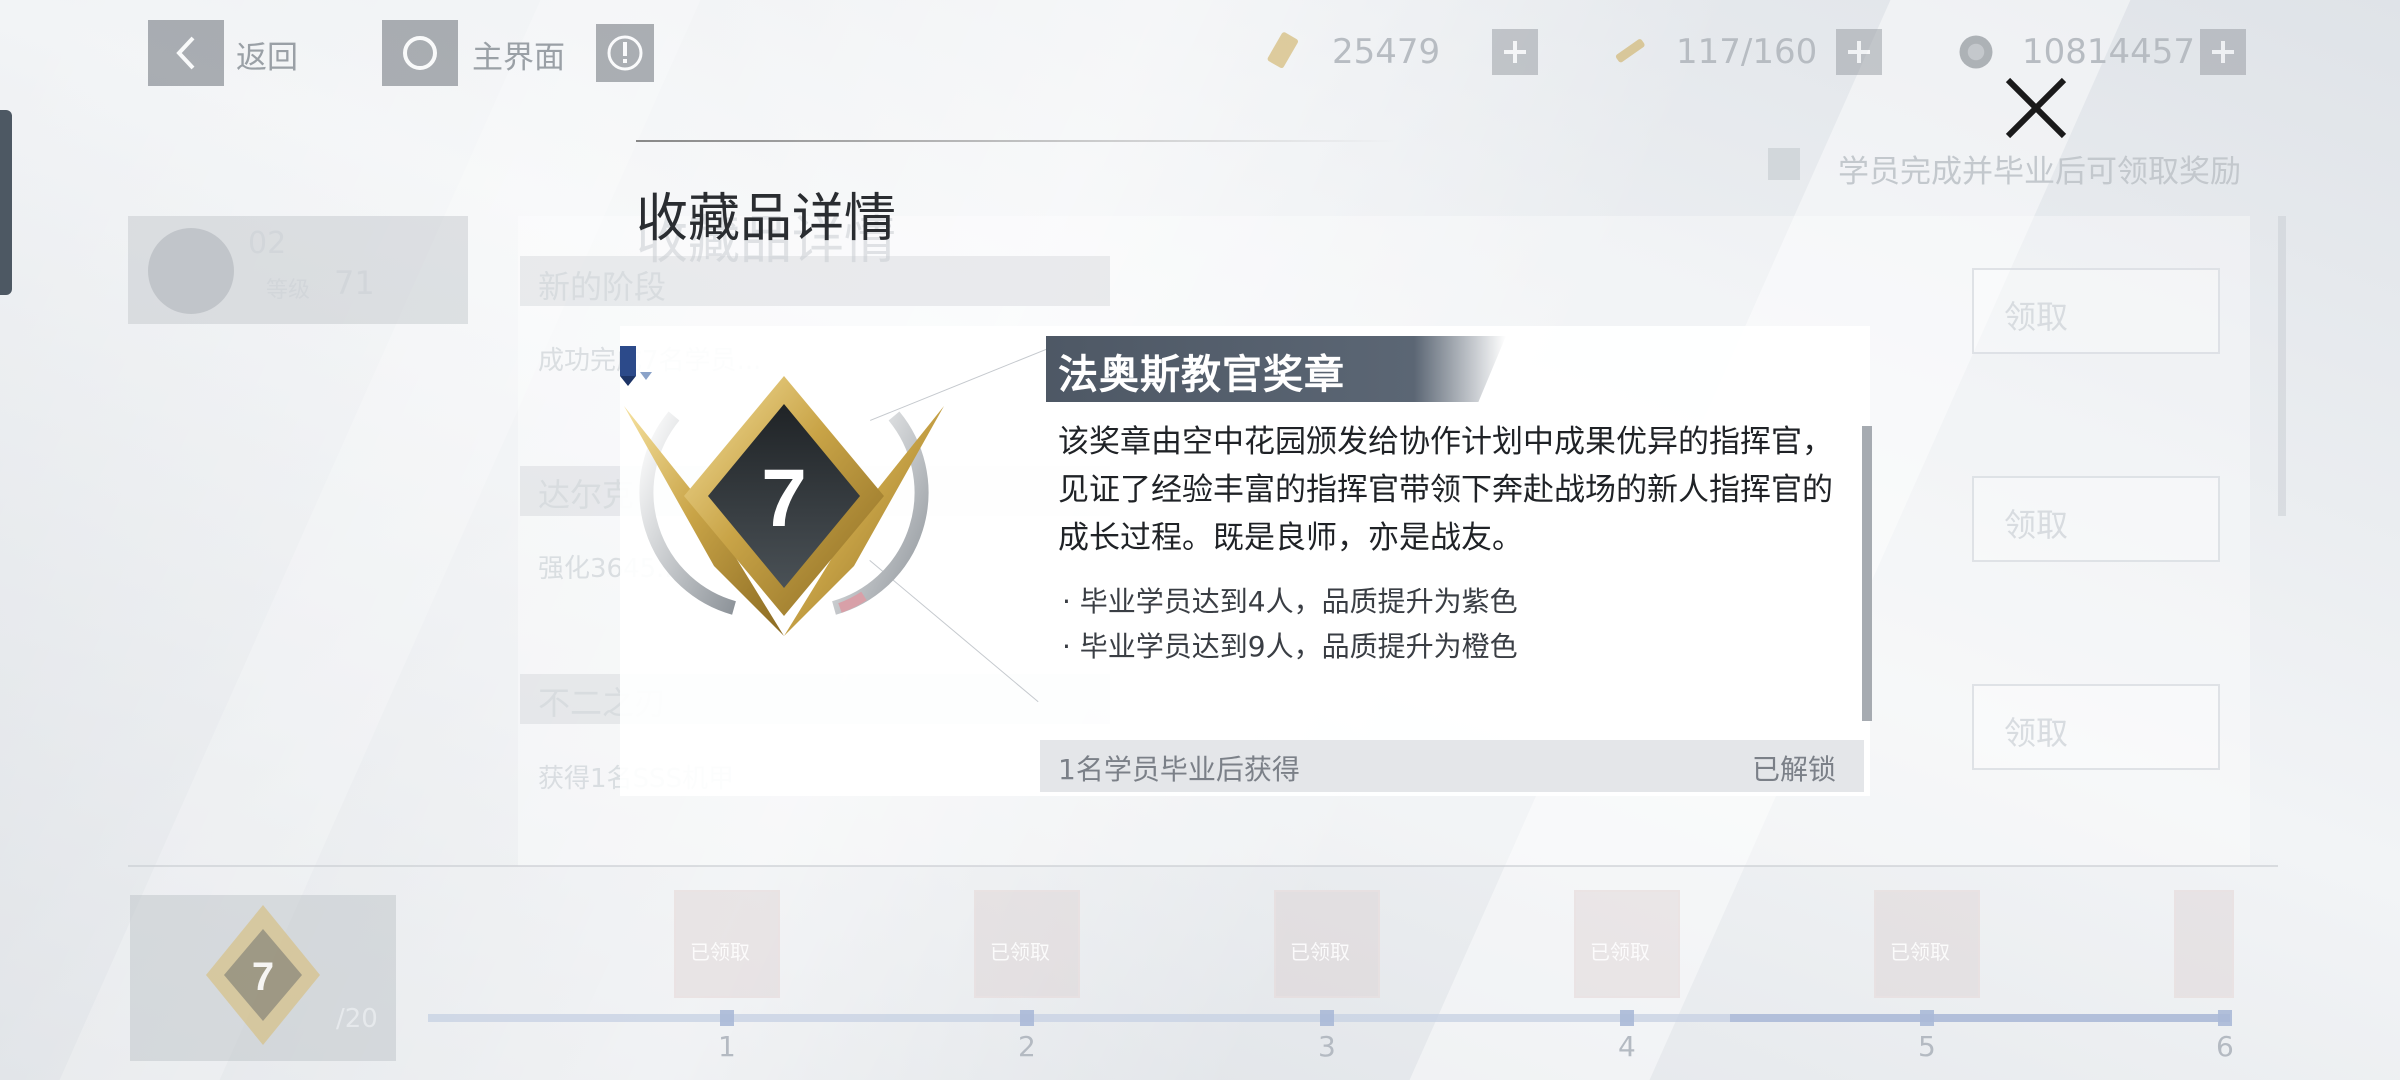 The image size is (2400, 1080). What do you see at coordinates (298, 270) in the screenshot?
I see `student-profile: 02 等级 71` at bounding box center [298, 270].